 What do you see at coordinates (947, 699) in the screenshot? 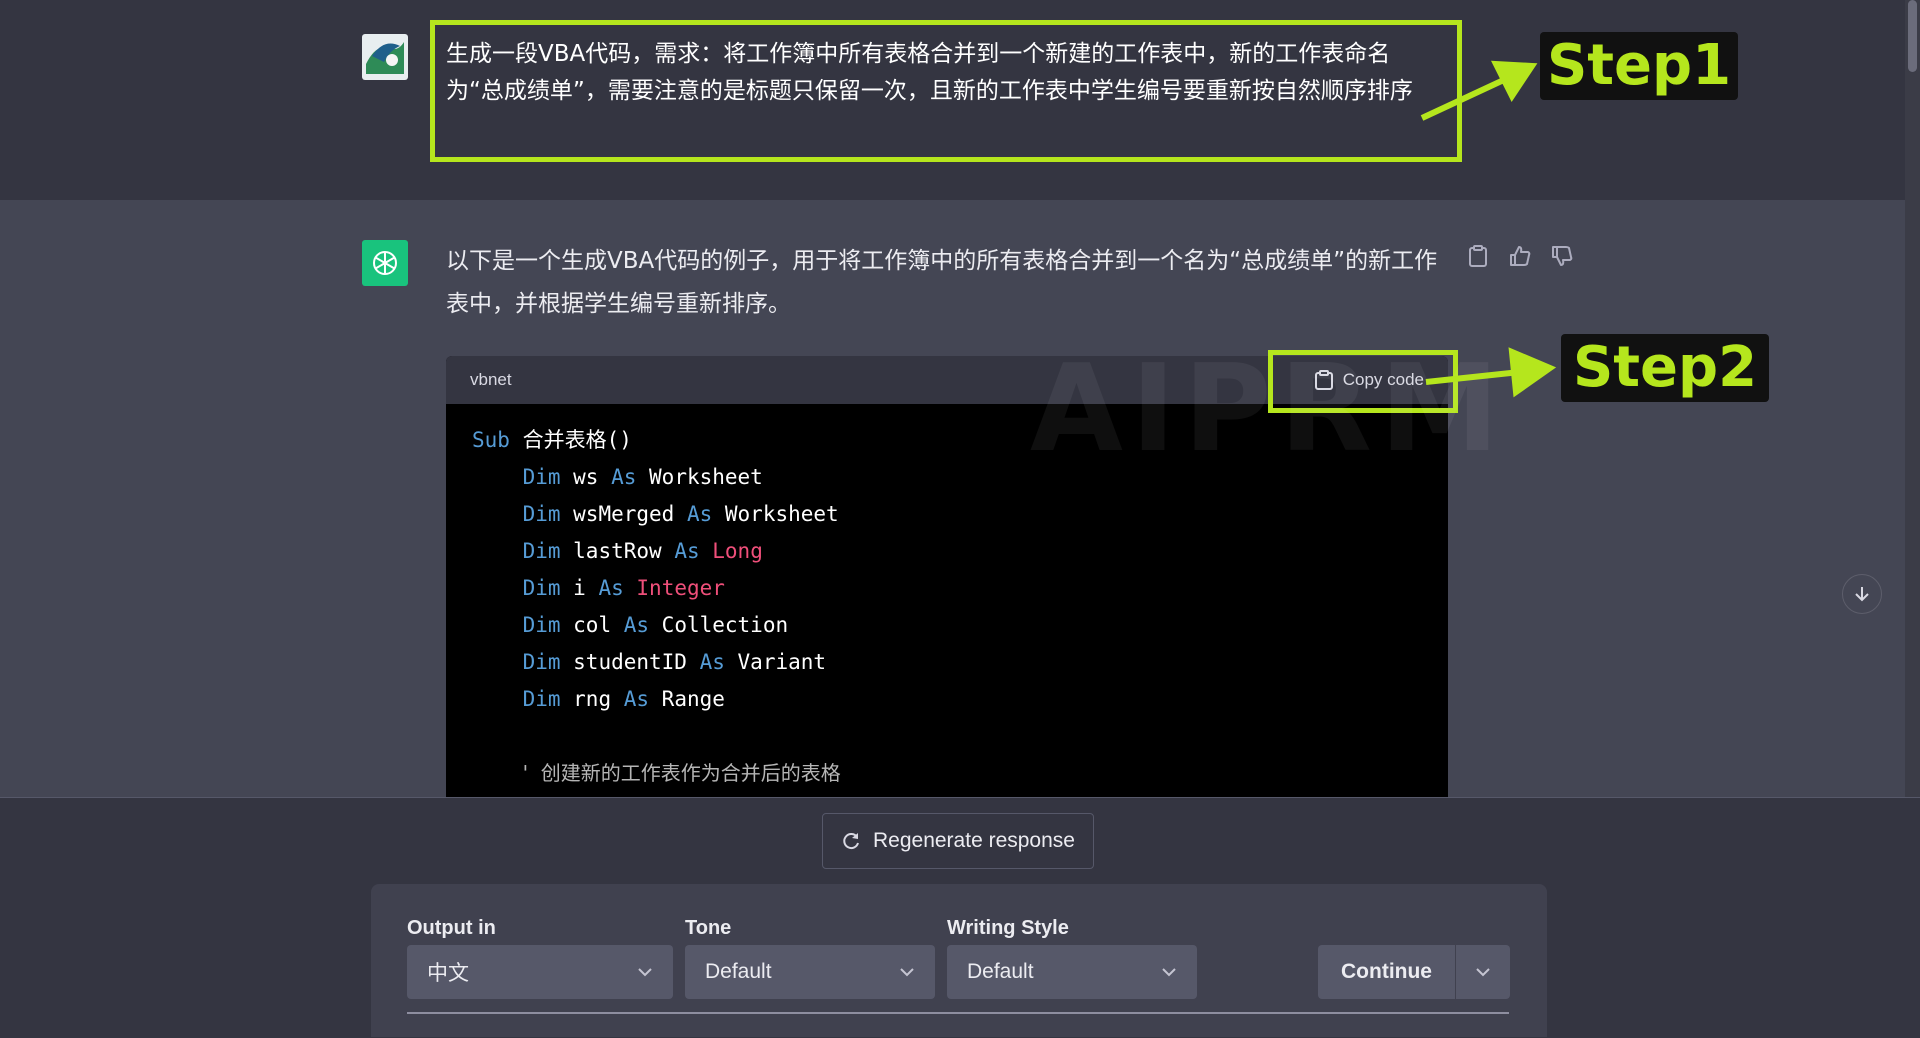
I see `code-line: Dim rng As Range` at bounding box center [947, 699].